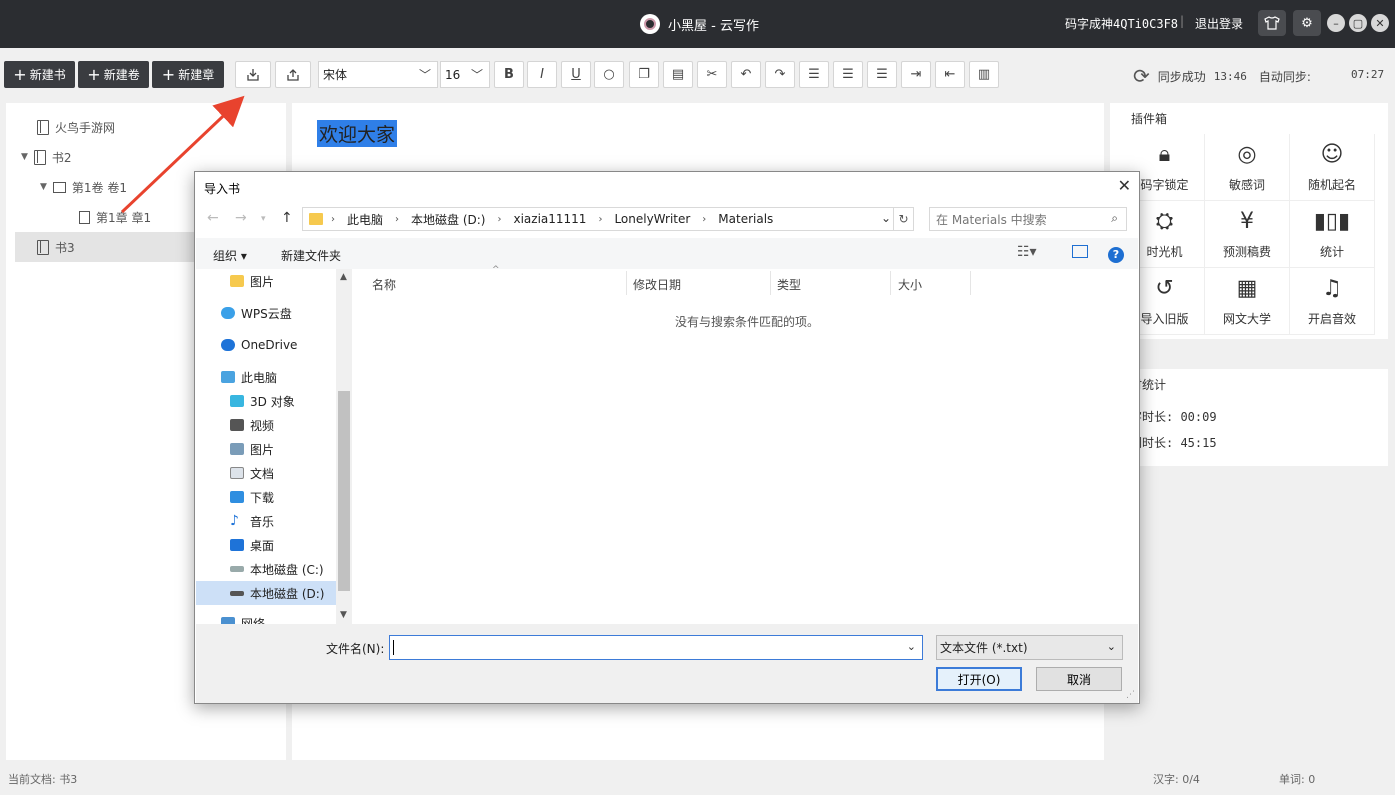  What do you see at coordinates (43, 247) in the screenshot?
I see `book-icon` at bounding box center [43, 247].